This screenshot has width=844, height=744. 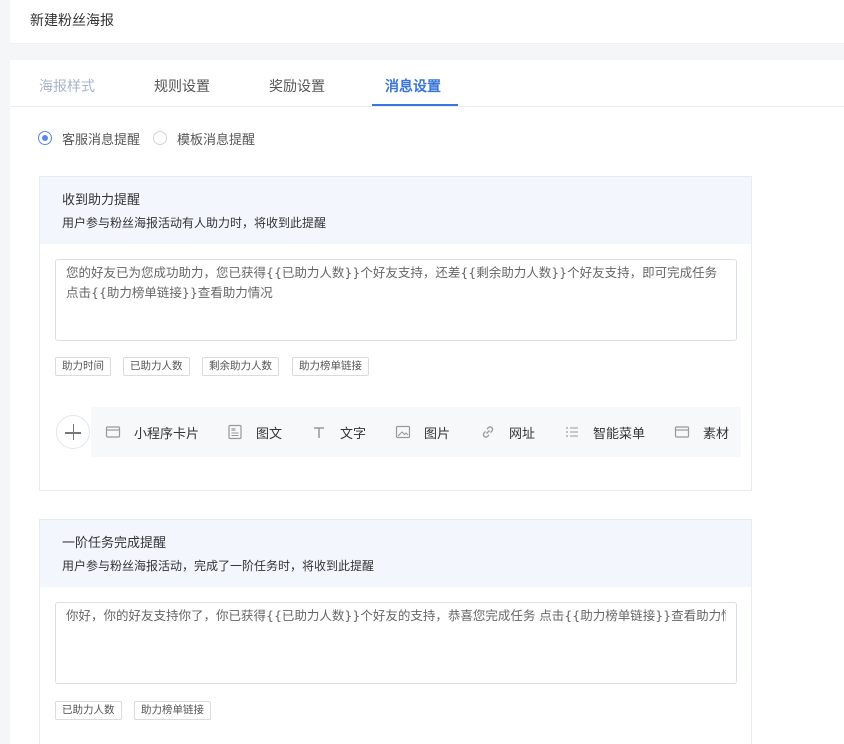 I want to click on card-header: 一阶任务完成提醒 用户参与粉丝海报活动，完成了一阶任务时，将收到此提醒, so click(x=395, y=553).